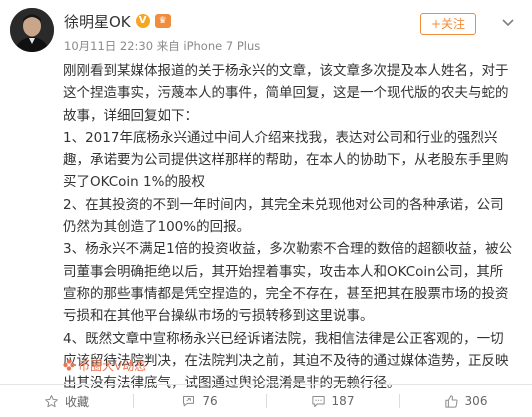 Image resolution: width=532 pixels, height=417 pixels. Describe the element at coordinates (476, 401) in the screenshot. I see `like-count: 306` at that location.